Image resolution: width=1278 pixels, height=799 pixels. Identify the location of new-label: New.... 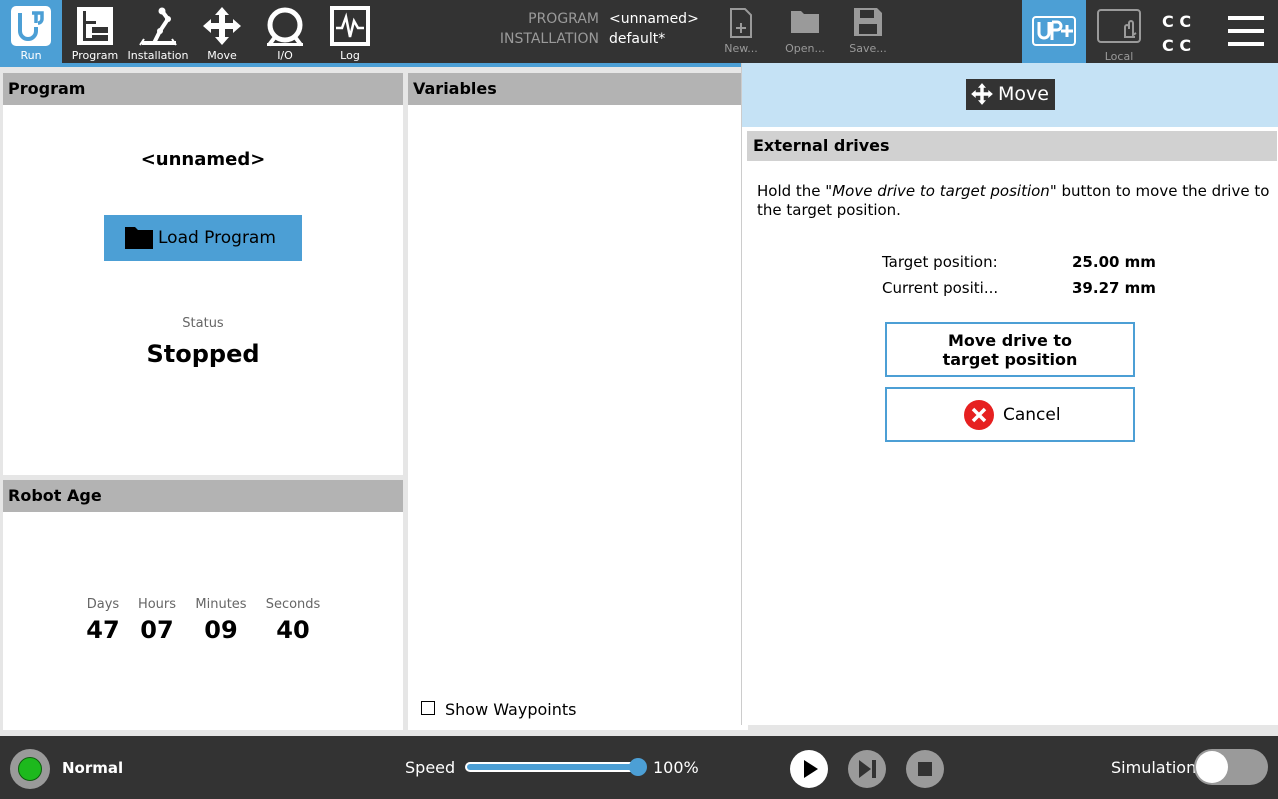
(741, 48).